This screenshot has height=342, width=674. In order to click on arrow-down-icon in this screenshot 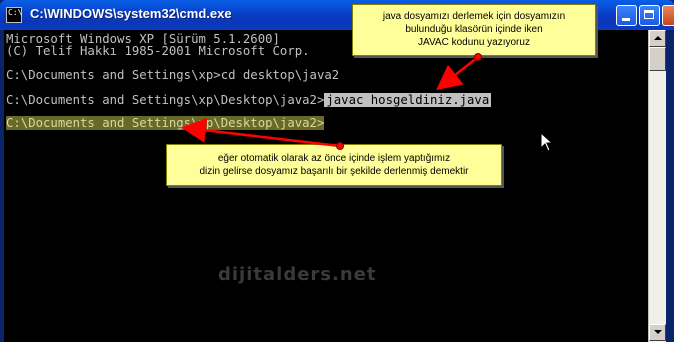, I will do `click(658, 332)`.